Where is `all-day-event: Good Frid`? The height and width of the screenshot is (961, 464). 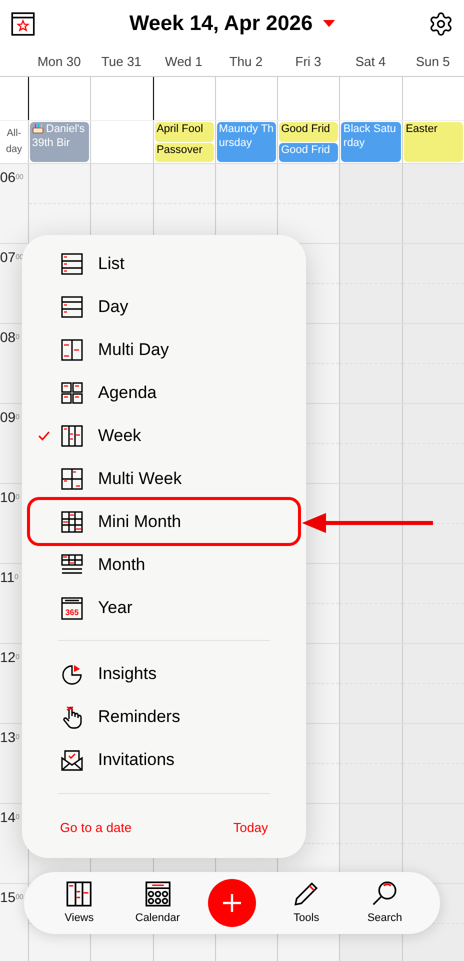
all-day-event: Good Frid is located at coordinates (308, 132).